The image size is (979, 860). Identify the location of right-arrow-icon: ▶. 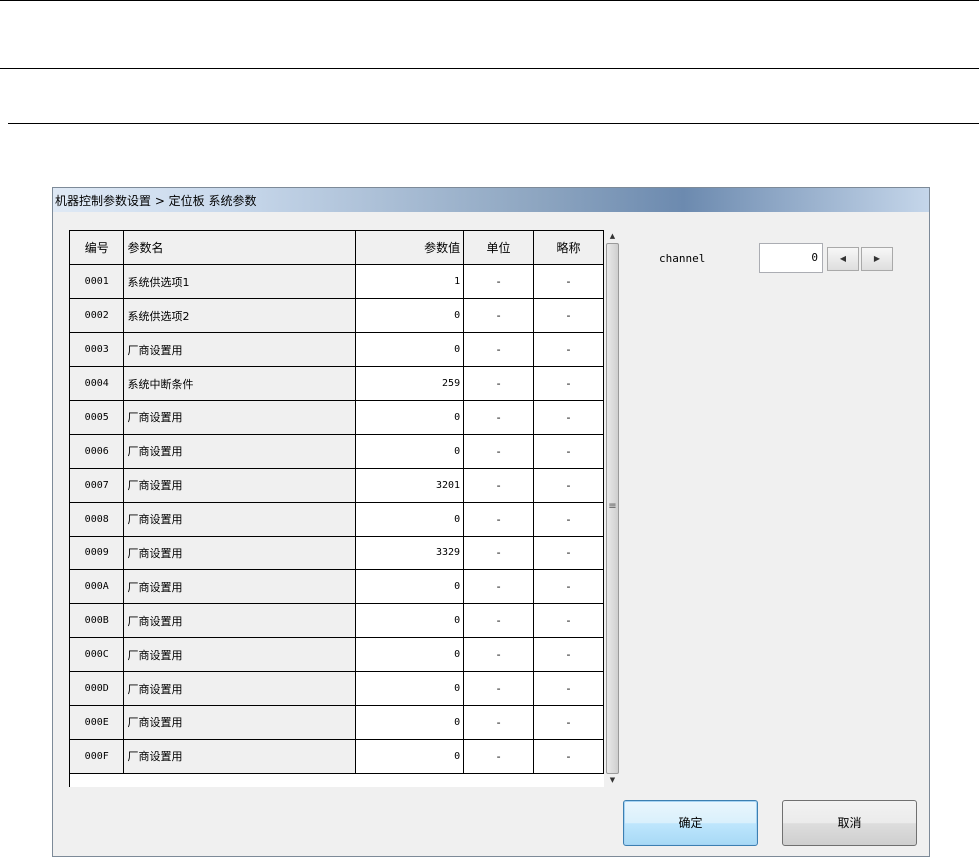
(877, 258).